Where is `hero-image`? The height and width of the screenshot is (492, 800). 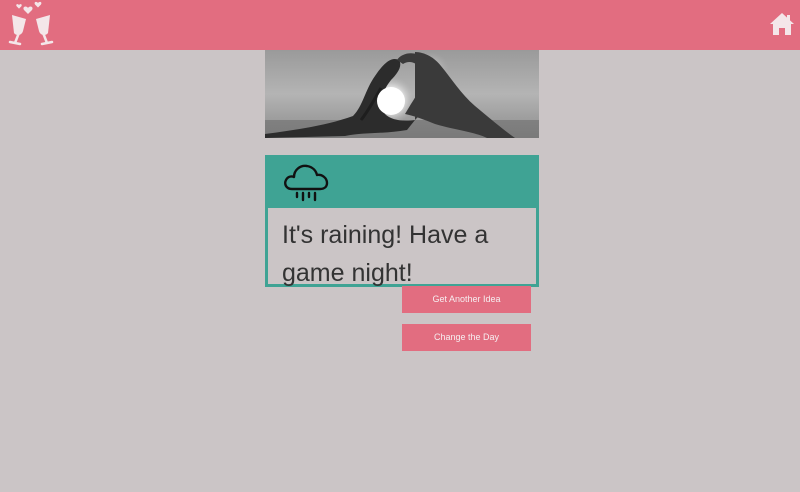
hero-image is located at coordinates (402, 94).